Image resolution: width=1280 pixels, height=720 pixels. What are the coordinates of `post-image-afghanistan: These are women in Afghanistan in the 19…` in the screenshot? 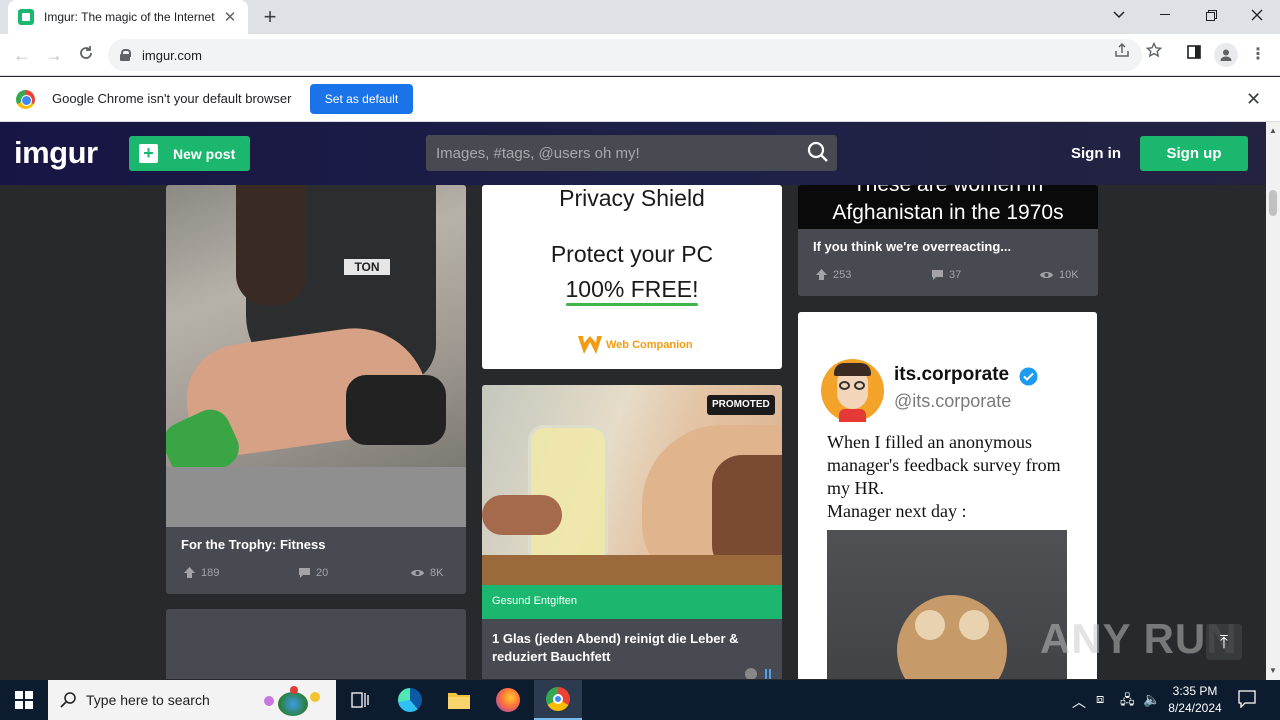 It's located at (948, 207).